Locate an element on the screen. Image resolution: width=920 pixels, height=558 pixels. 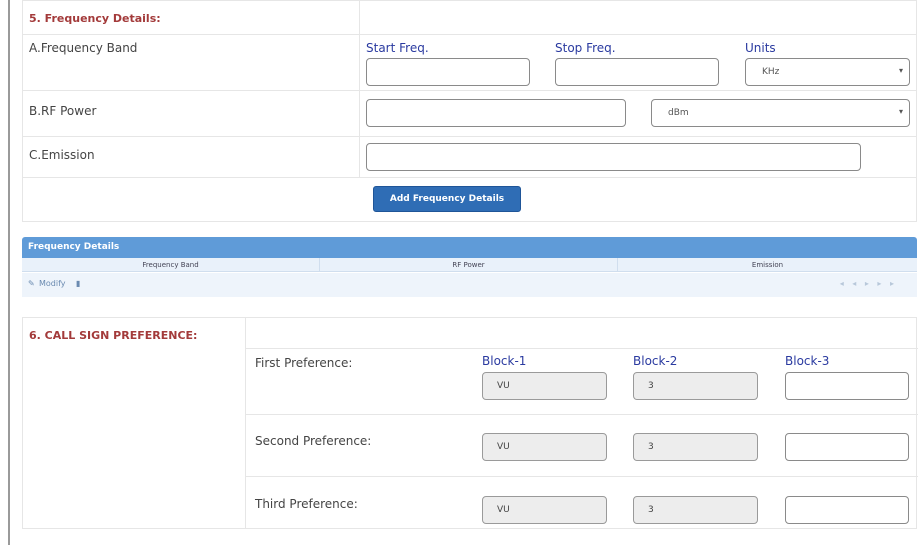
modify-link: Modify is located at coordinates (52, 283).